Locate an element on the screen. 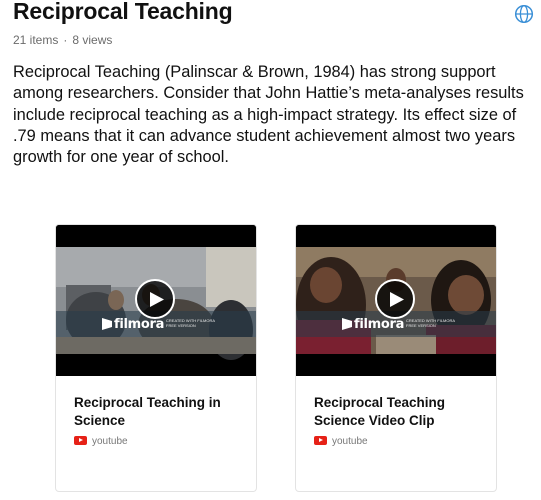 Image resolution: width=541 pixels, height=500 pixels. video-title: Reciprocal Teaching in Science is located at coordinates (159, 412).